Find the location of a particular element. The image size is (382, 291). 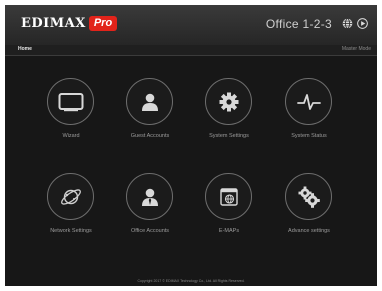

gear-icon is located at coordinates (228, 101).